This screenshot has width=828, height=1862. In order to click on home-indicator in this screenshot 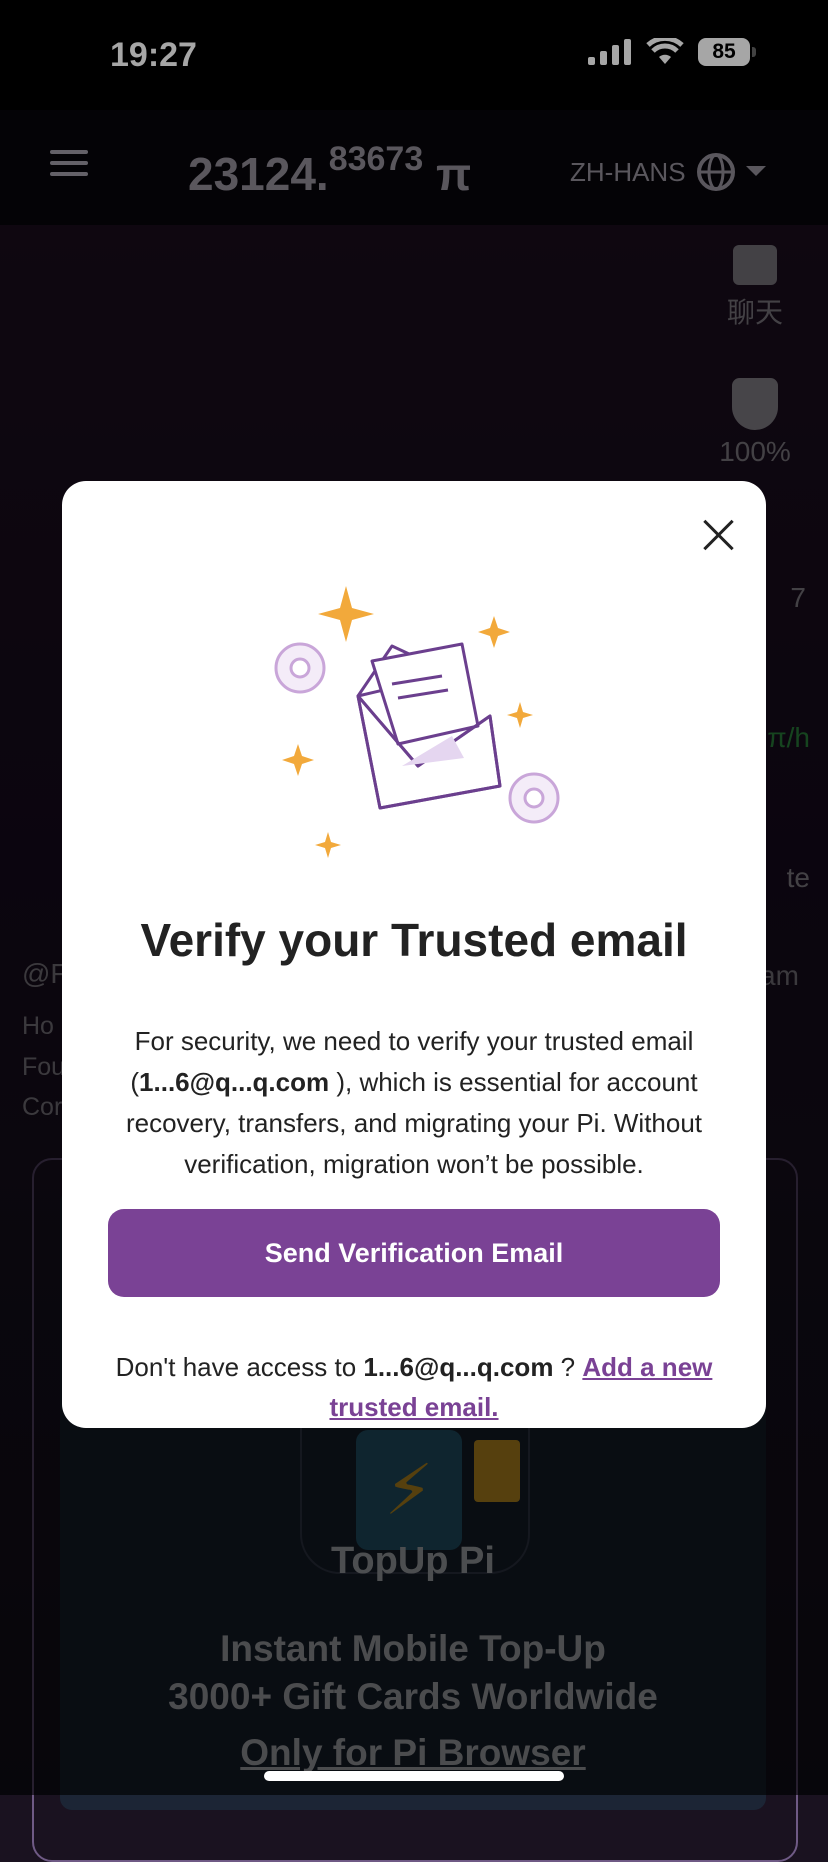, I will do `click(414, 1776)`.